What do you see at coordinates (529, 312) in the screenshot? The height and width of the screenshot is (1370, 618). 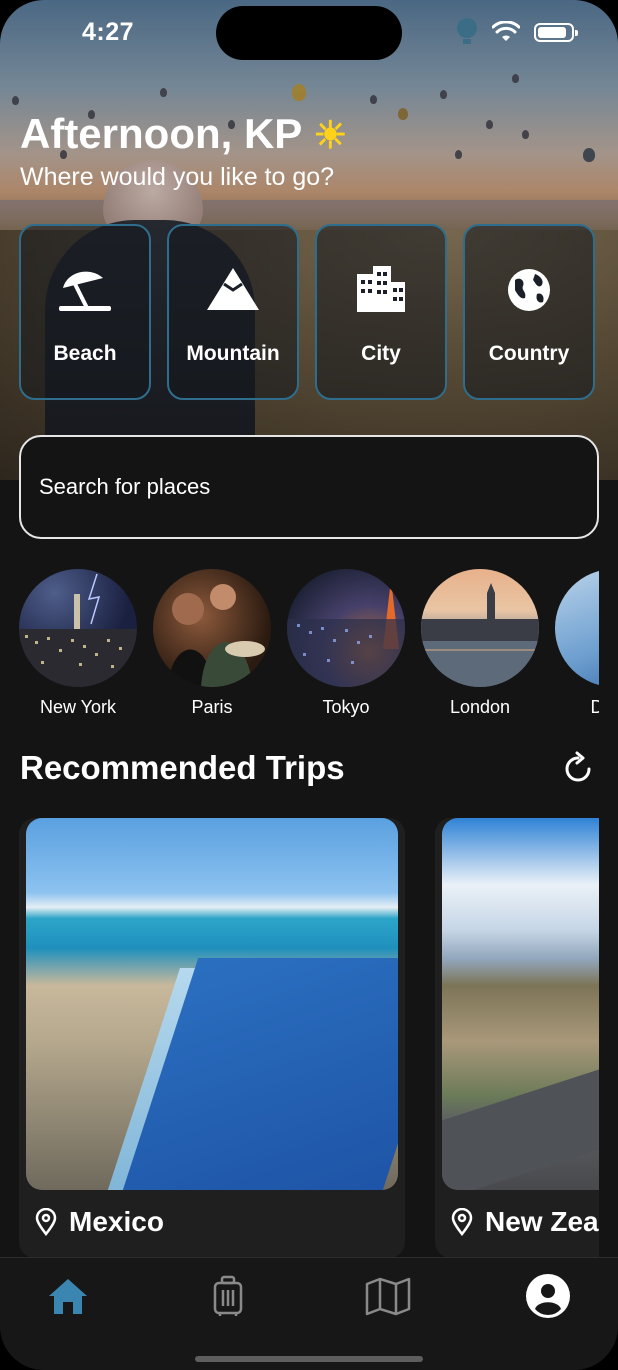 I see `category-country-button: Country` at bounding box center [529, 312].